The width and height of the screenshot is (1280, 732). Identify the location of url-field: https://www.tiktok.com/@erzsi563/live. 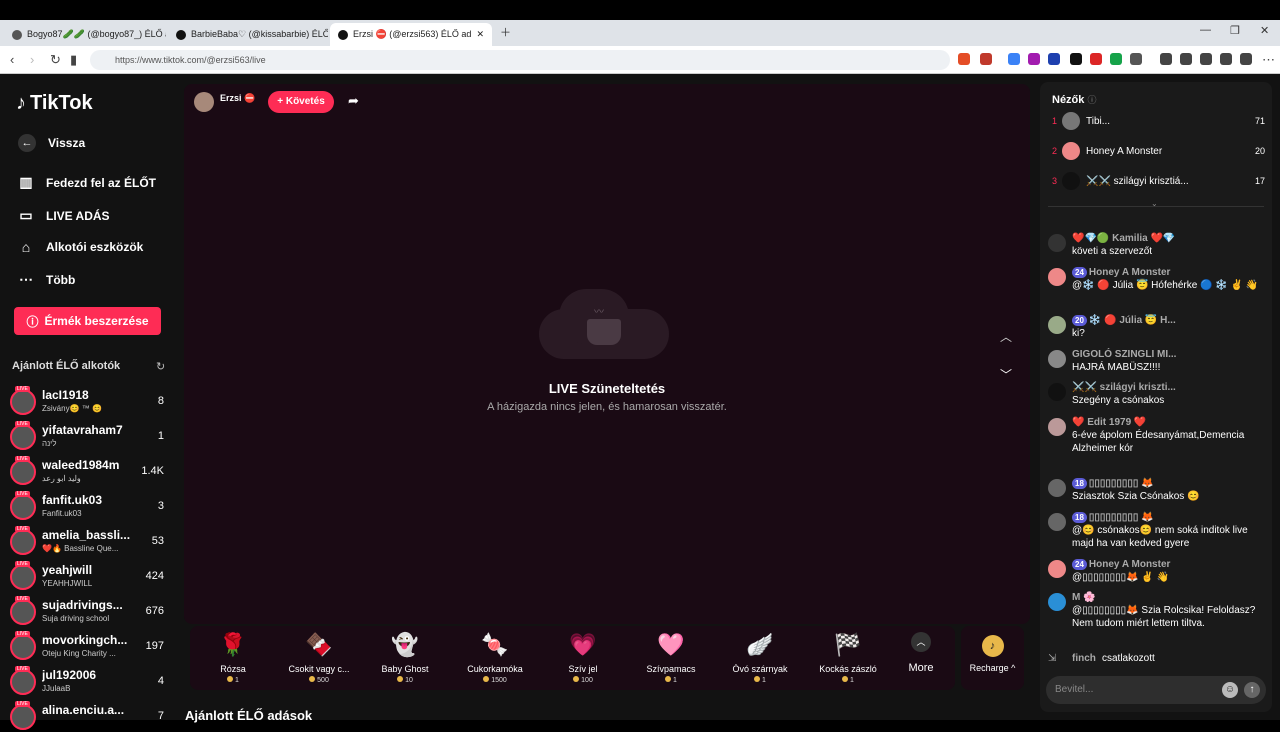
(520, 60).